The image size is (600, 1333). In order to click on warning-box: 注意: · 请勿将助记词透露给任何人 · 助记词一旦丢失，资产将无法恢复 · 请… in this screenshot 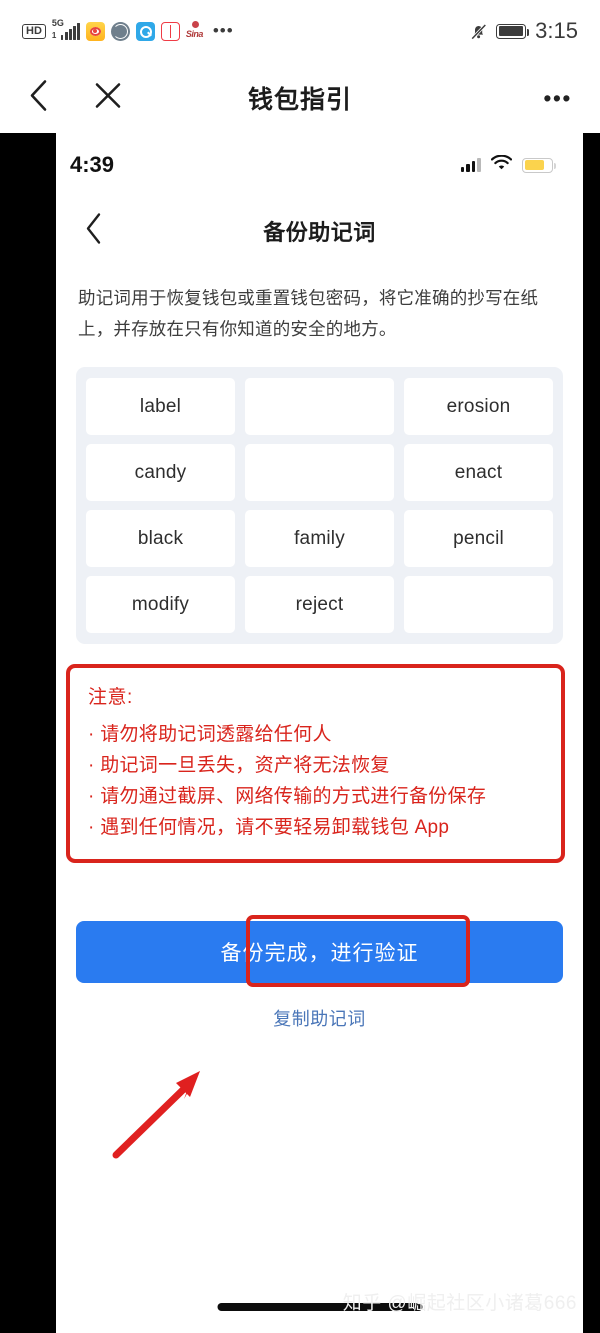, I will do `click(315, 763)`.